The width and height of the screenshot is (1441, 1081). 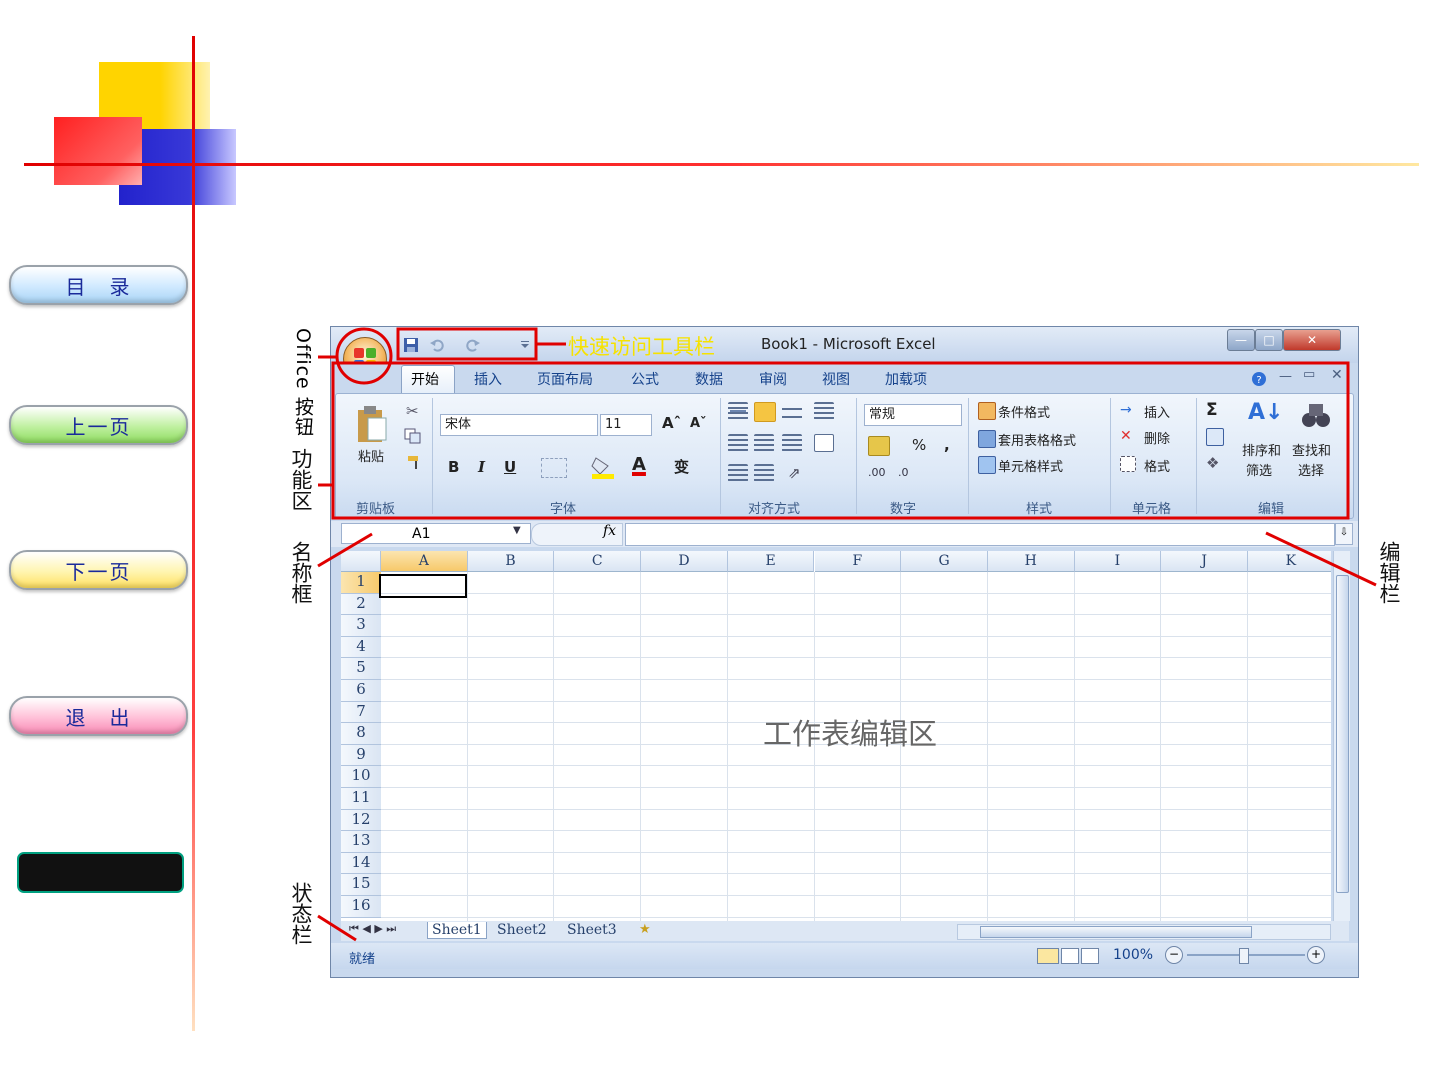 What do you see at coordinates (858, 561) in the screenshot?
I see `column-header-f: F` at bounding box center [858, 561].